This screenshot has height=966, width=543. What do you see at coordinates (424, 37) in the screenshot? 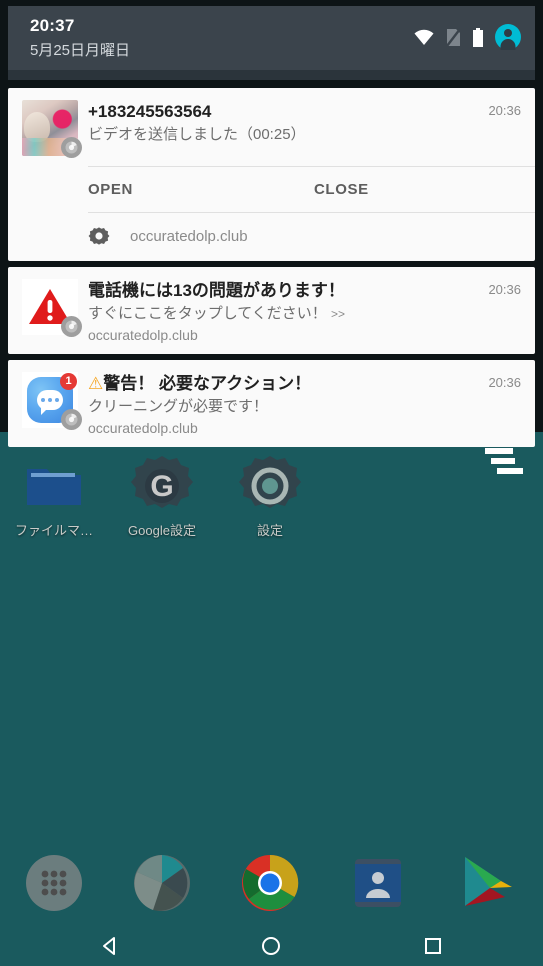
I see `wifi-icon` at bounding box center [424, 37].